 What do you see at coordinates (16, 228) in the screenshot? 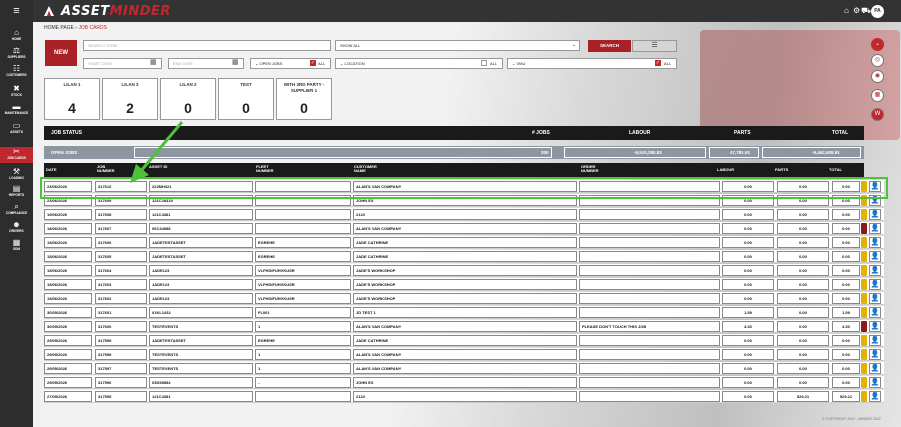
I see `sidebar-item-drivers: ☻ DRIVERS` at bounding box center [16, 228].